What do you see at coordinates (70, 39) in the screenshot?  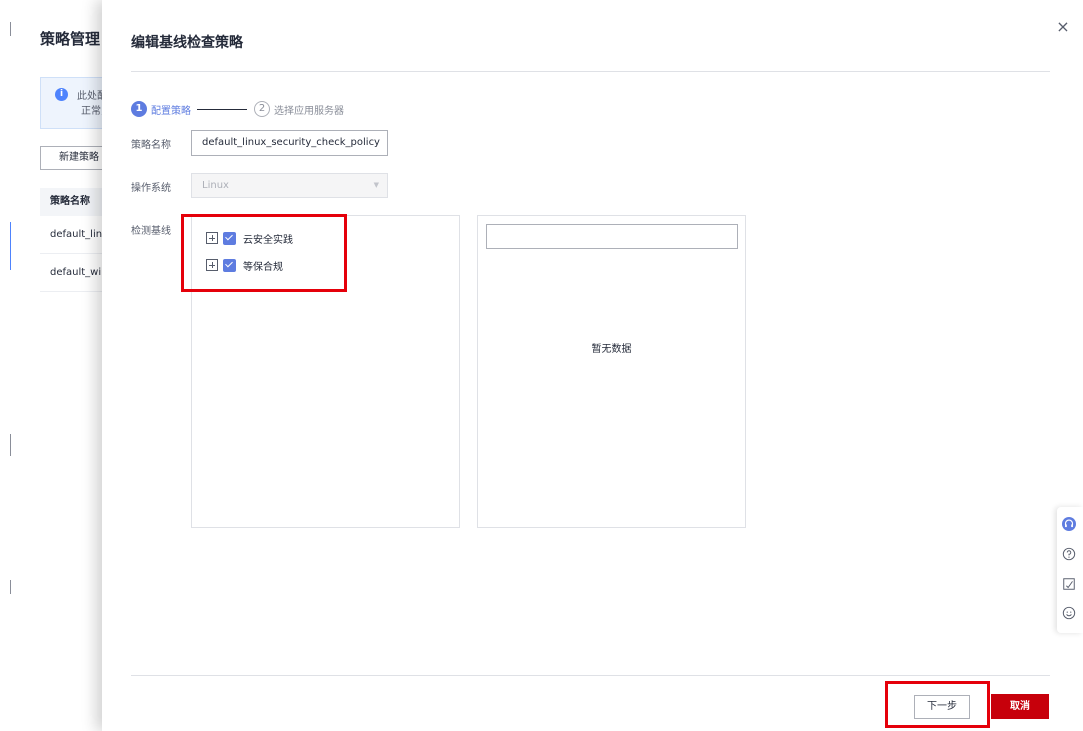 I see `page-title: 策略管理` at bounding box center [70, 39].